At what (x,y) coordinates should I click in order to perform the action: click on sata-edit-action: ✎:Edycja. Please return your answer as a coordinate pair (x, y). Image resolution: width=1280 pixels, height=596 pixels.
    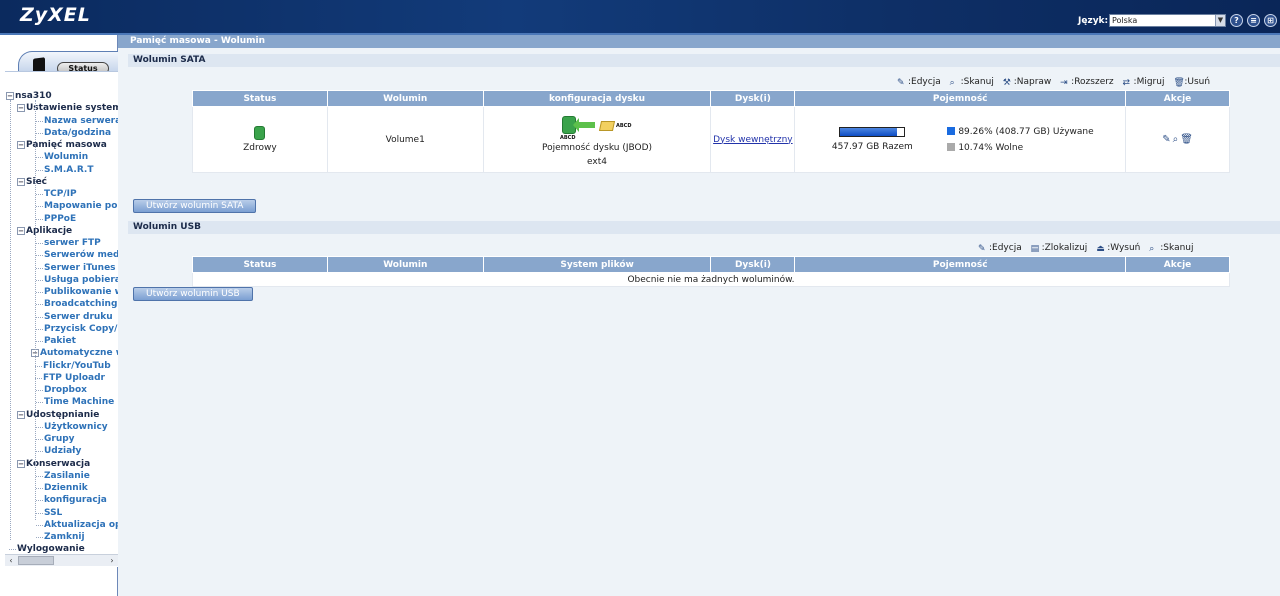
    Looking at the image, I should click on (919, 82).